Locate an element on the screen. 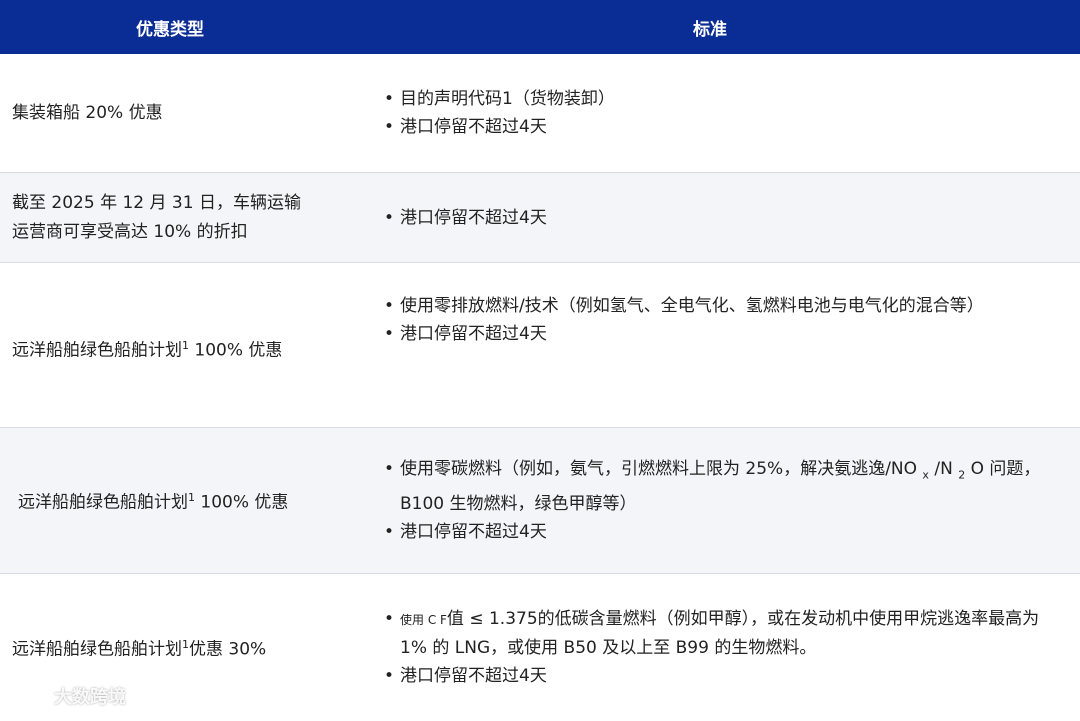  header-discount-type: 优惠类型 is located at coordinates (170, 29).